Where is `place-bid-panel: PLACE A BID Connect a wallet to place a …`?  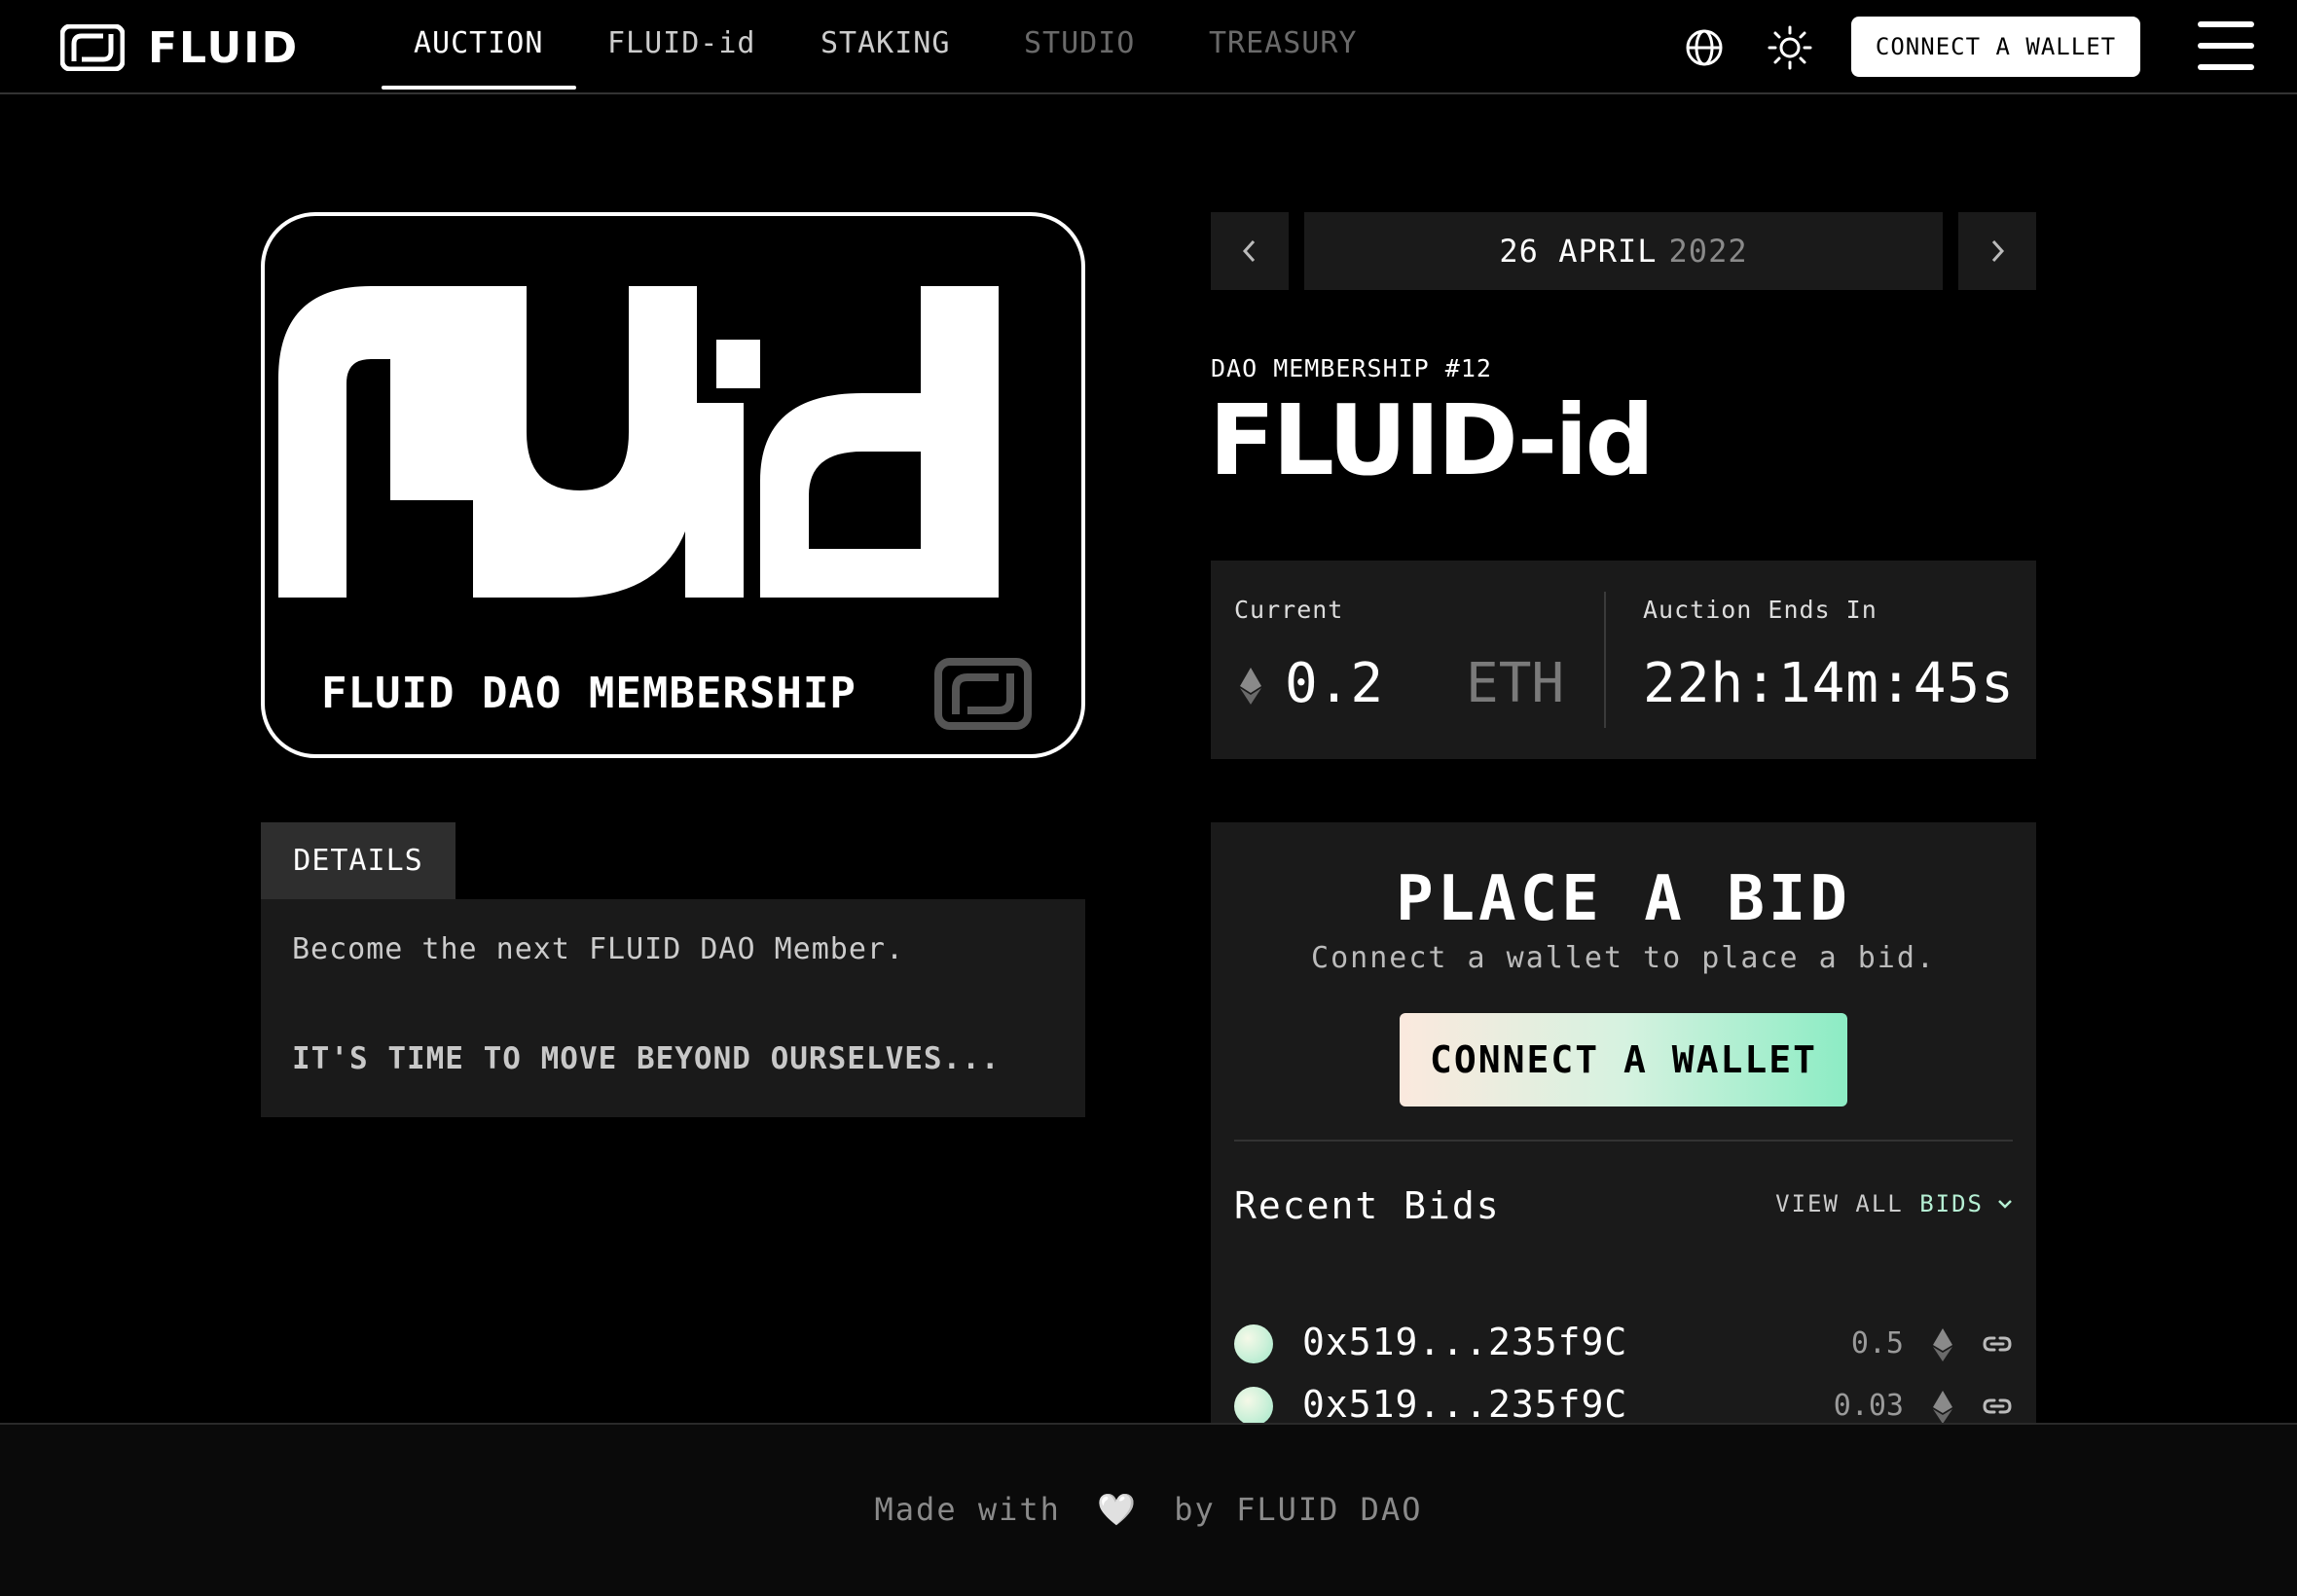 place-bid-panel: PLACE A BID Connect a wallet to place a … is located at coordinates (1623, 1124).